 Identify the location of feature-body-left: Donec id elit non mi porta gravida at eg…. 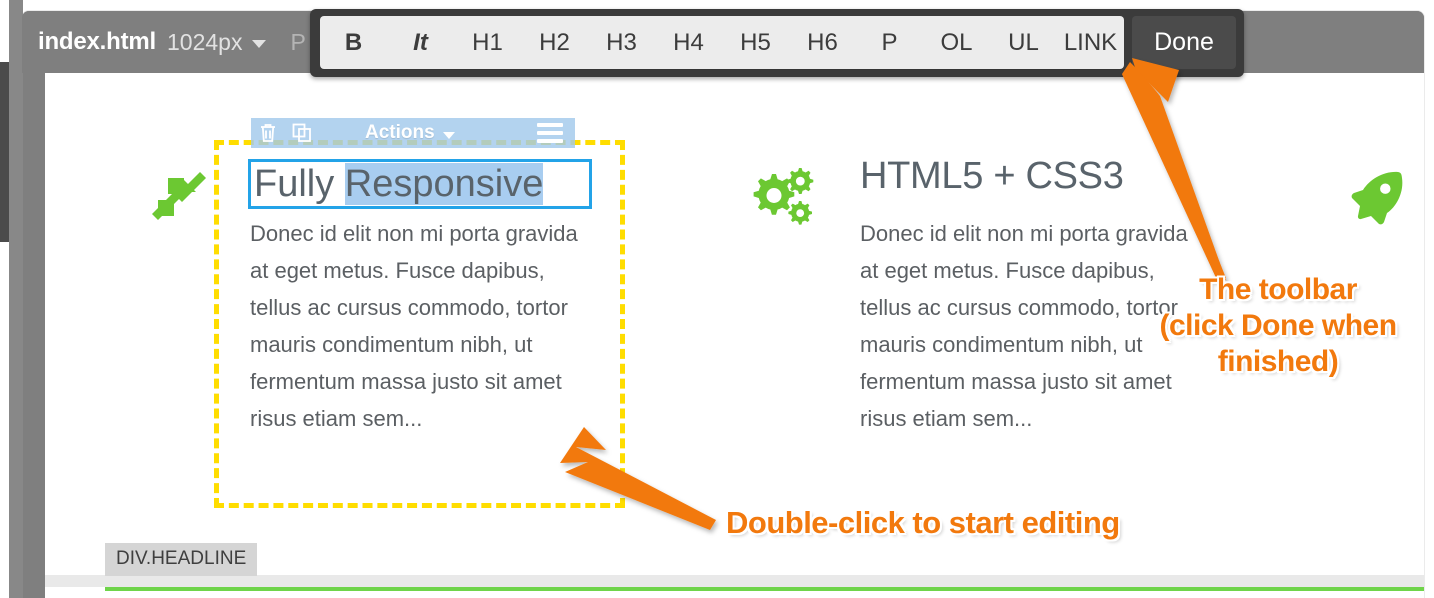
(420, 326).